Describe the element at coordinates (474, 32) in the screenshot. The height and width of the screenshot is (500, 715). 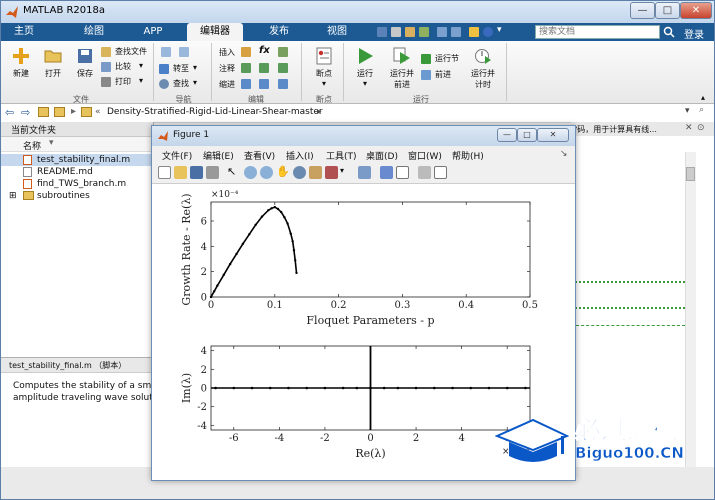
I see `switch-windows-icon` at that location.